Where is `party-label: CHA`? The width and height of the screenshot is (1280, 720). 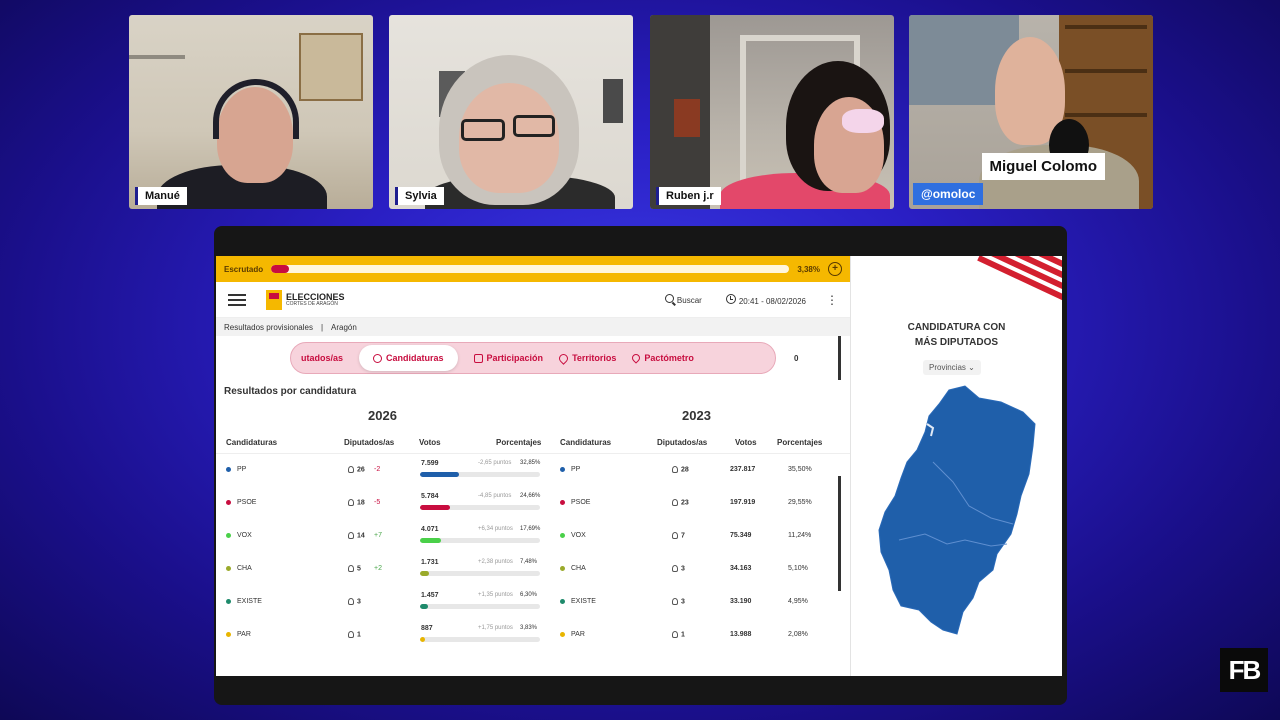
party-label: CHA is located at coordinates (244, 568).